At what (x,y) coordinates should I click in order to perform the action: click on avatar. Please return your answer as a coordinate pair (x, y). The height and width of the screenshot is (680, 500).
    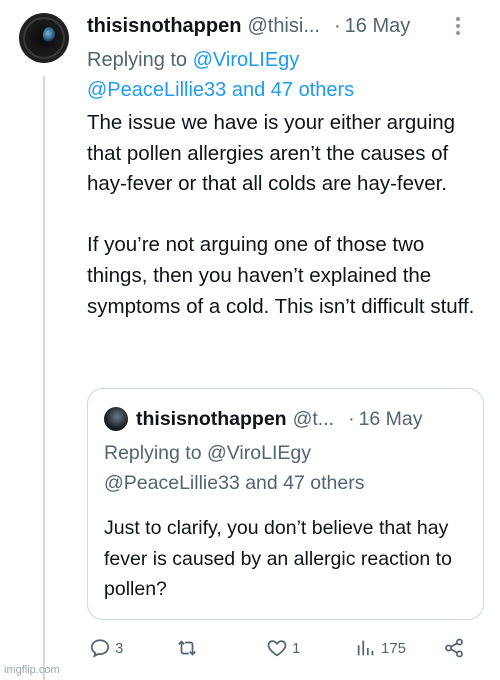
    Looking at the image, I should click on (44, 38).